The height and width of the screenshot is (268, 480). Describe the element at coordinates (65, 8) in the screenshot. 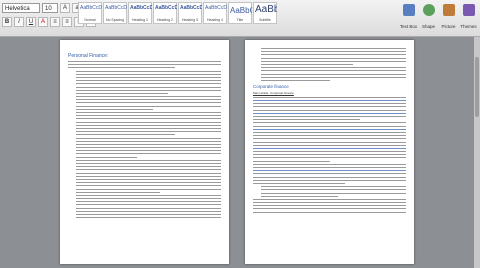

I see `grow-font-button: A` at that location.